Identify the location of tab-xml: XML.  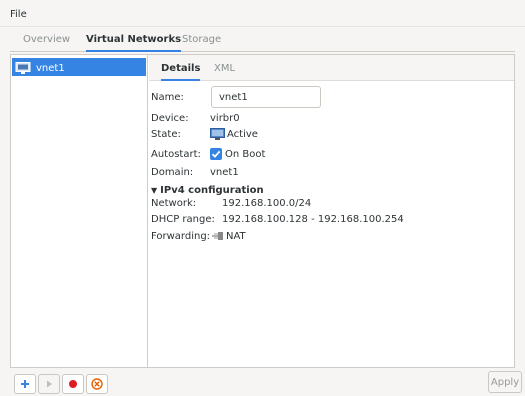
(224, 72).